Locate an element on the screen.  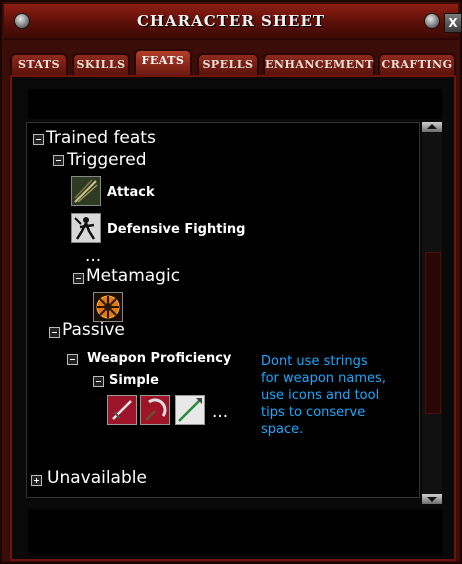
tree-node-weapon-proficiency: Weapon Proficiency is located at coordinates (159, 358).